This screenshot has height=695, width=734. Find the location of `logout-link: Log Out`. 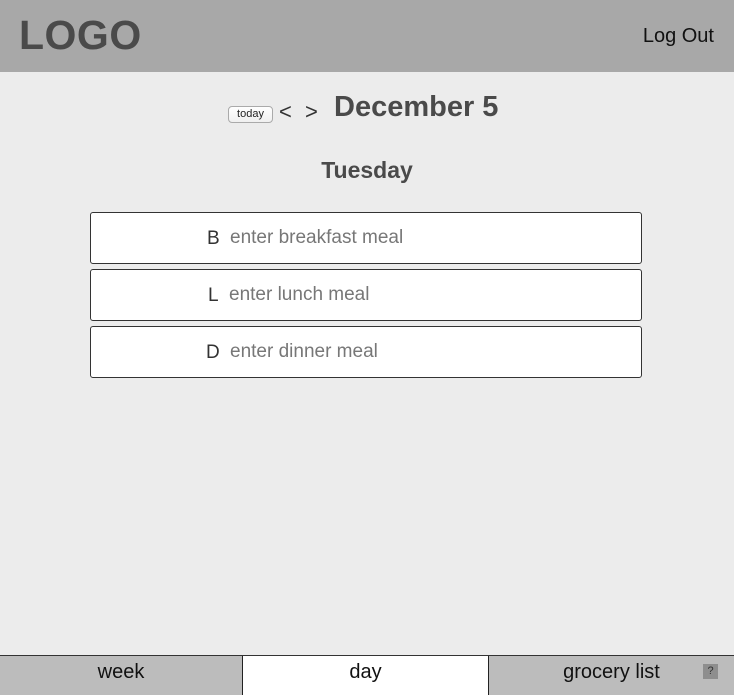

logout-link: Log Out is located at coordinates (678, 36).